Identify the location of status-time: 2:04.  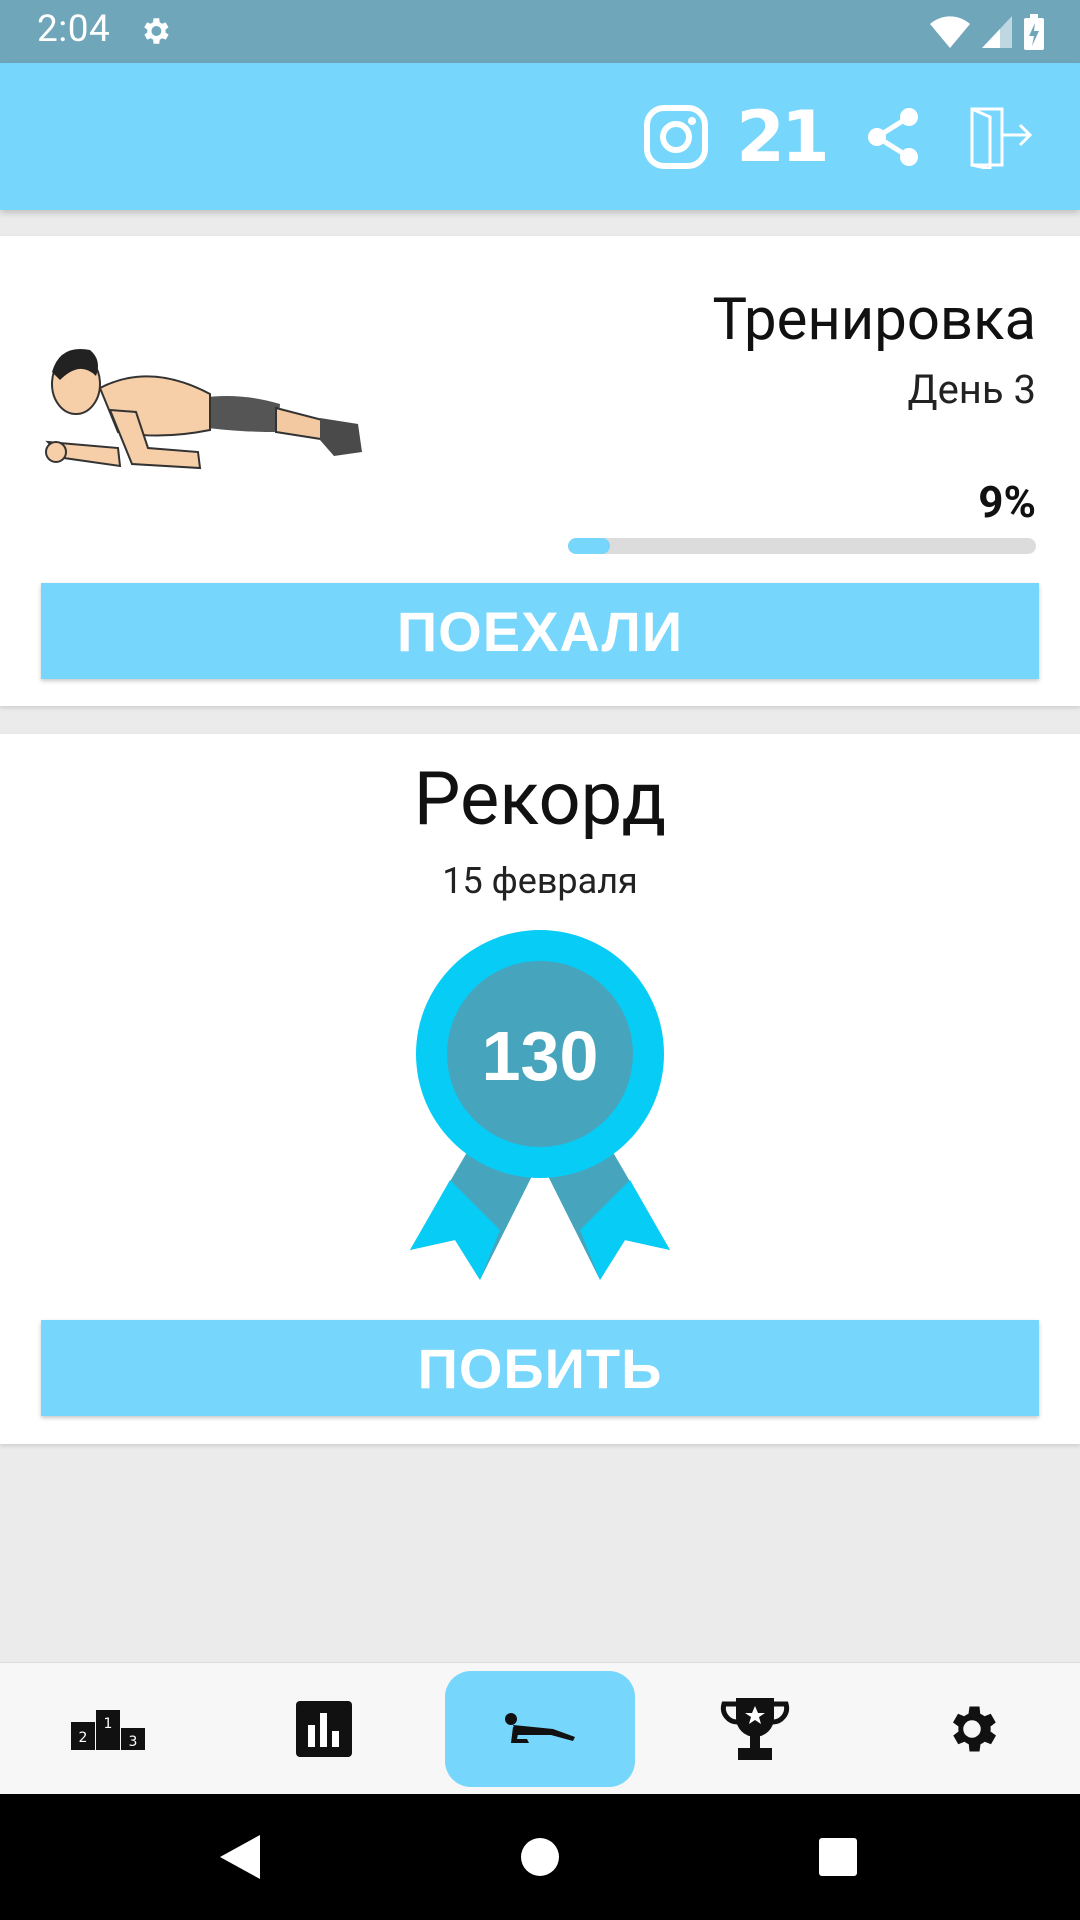
(74, 29).